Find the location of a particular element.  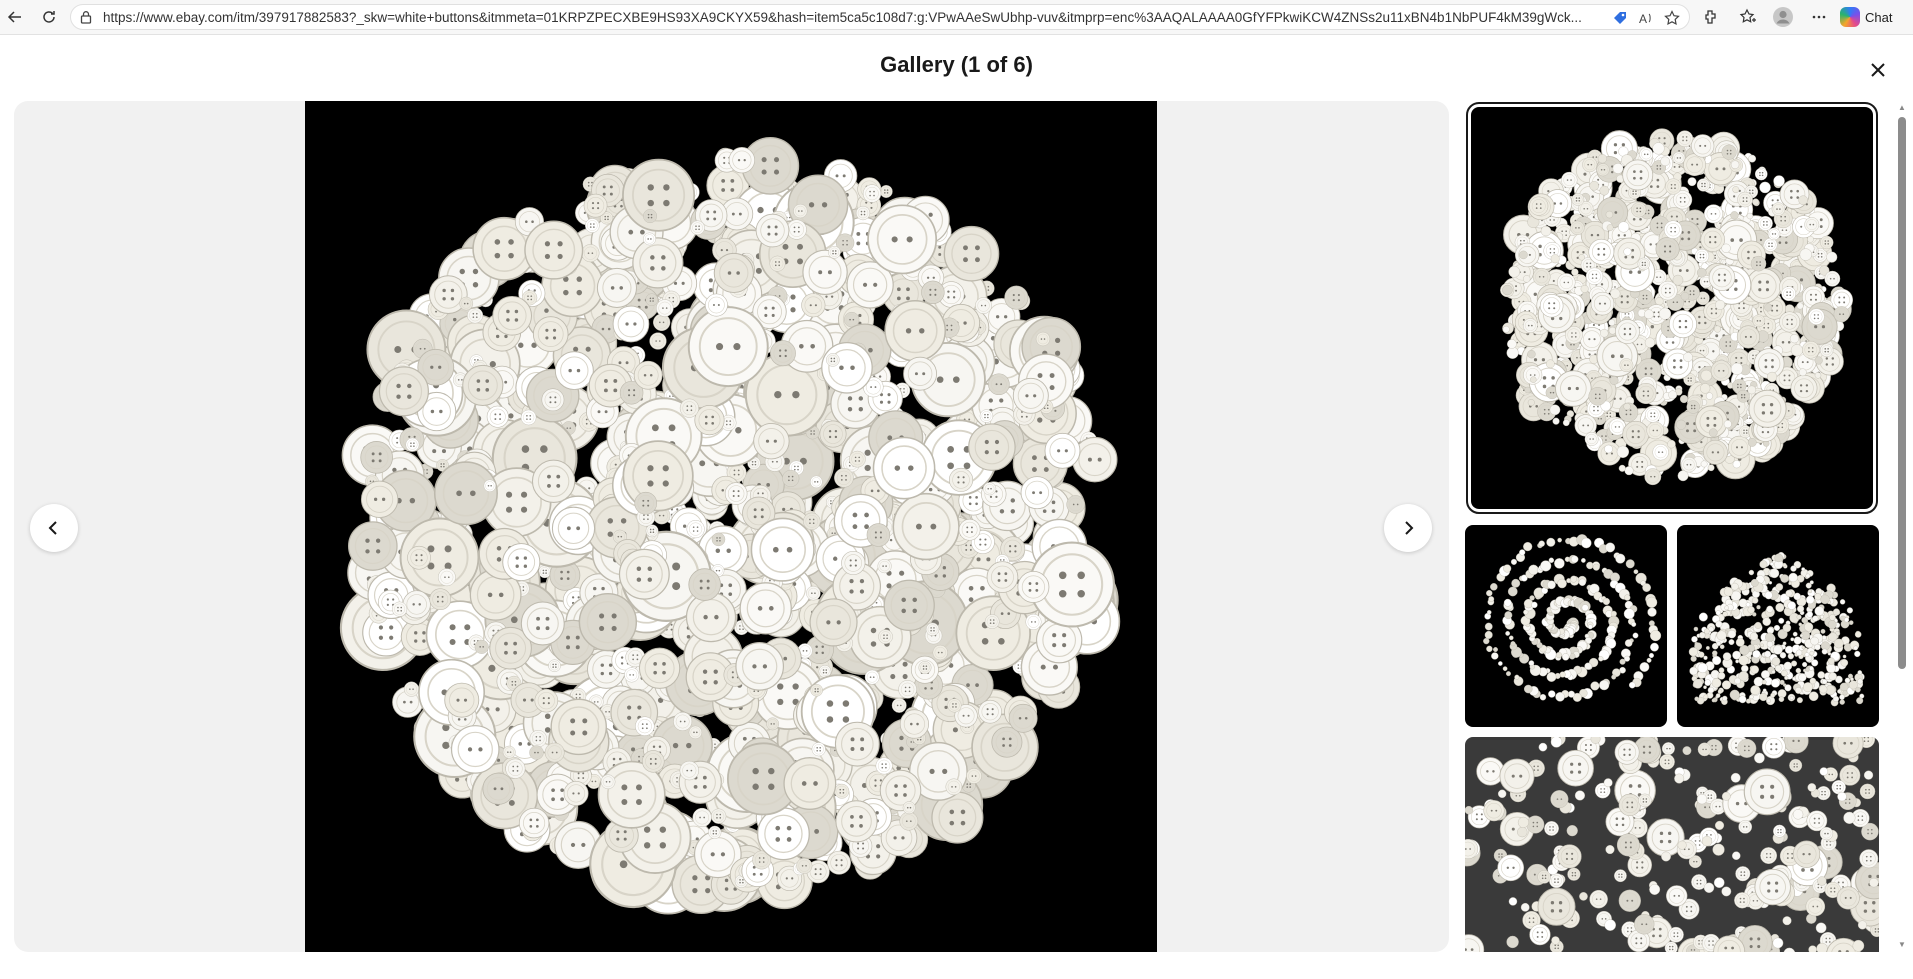

copilot-chat-button: Chat is located at coordinates (1866, 17).